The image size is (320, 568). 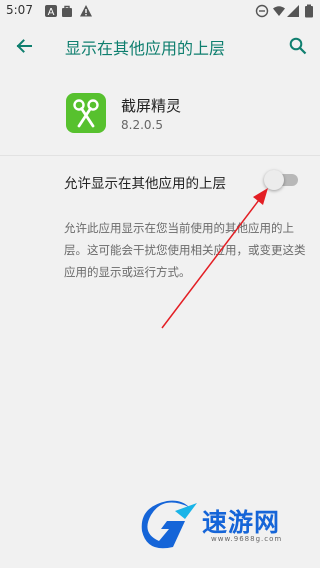 I want to click on permission-row: 允许显示在其他应用的上层, so click(x=160, y=180).